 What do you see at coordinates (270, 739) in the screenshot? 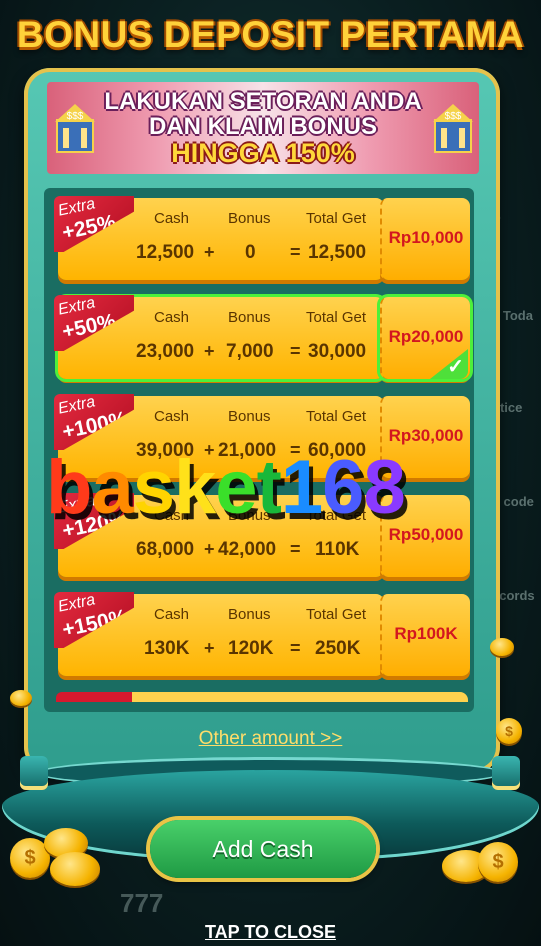
I see `other-amount-link: Other amount >>` at bounding box center [270, 739].